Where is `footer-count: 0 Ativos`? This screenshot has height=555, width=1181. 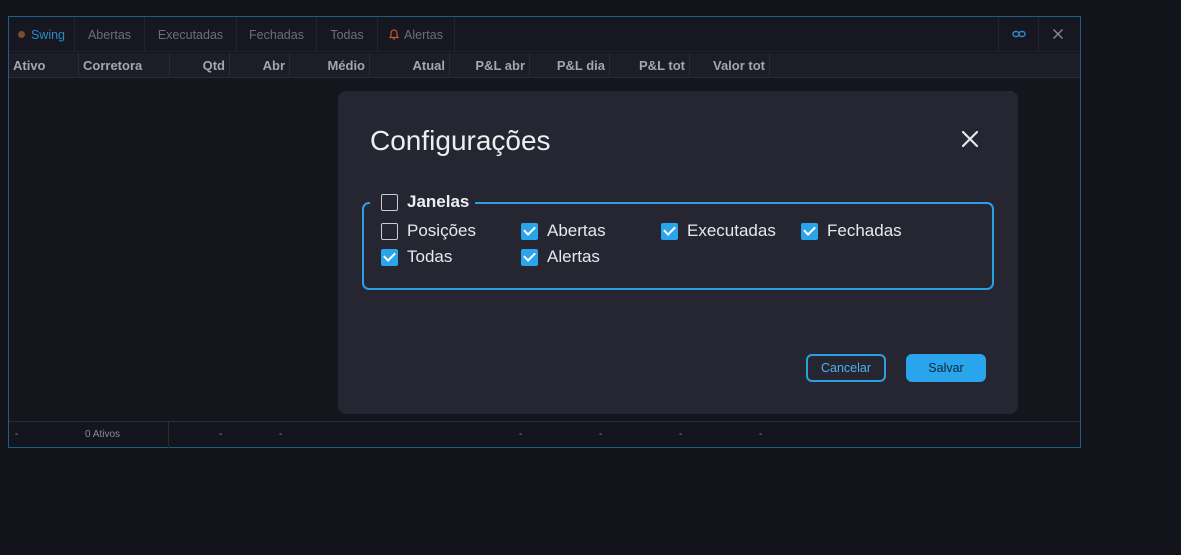 footer-count: 0 Ativos is located at coordinates (103, 434).